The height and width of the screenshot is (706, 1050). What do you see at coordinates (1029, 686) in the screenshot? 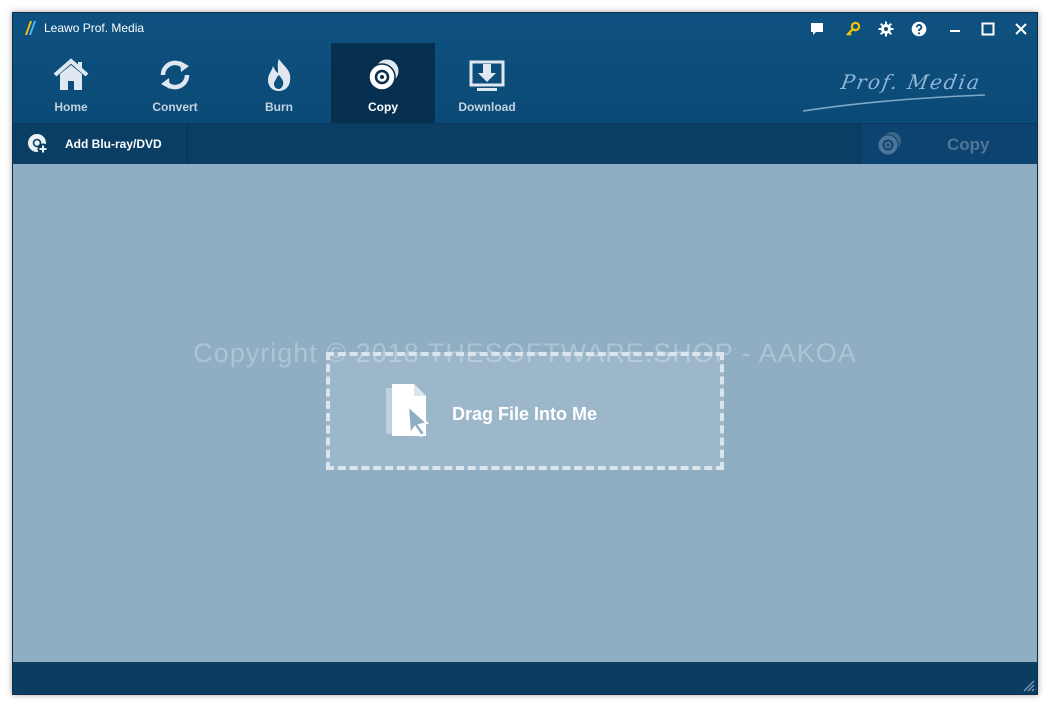
I see `resize-grip-icon` at bounding box center [1029, 686].